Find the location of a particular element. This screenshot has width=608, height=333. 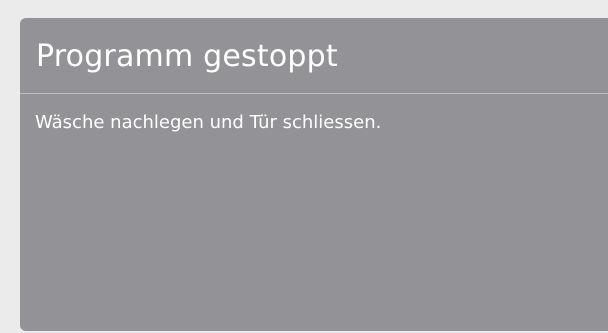

dialog-body: Wäsche nachlegen und Tür schliessen. is located at coordinates (314, 113).